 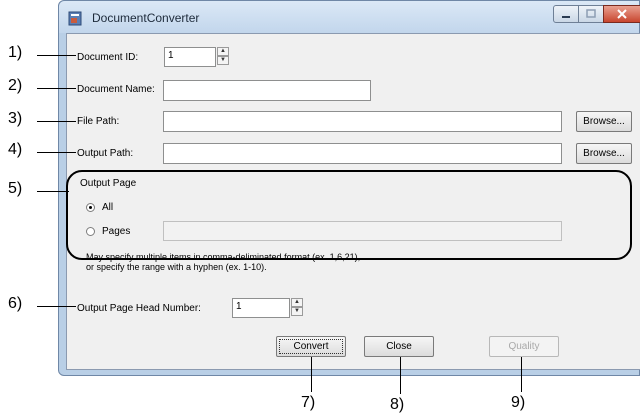 I want to click on minimize-icon, so click(x=566, y=17).